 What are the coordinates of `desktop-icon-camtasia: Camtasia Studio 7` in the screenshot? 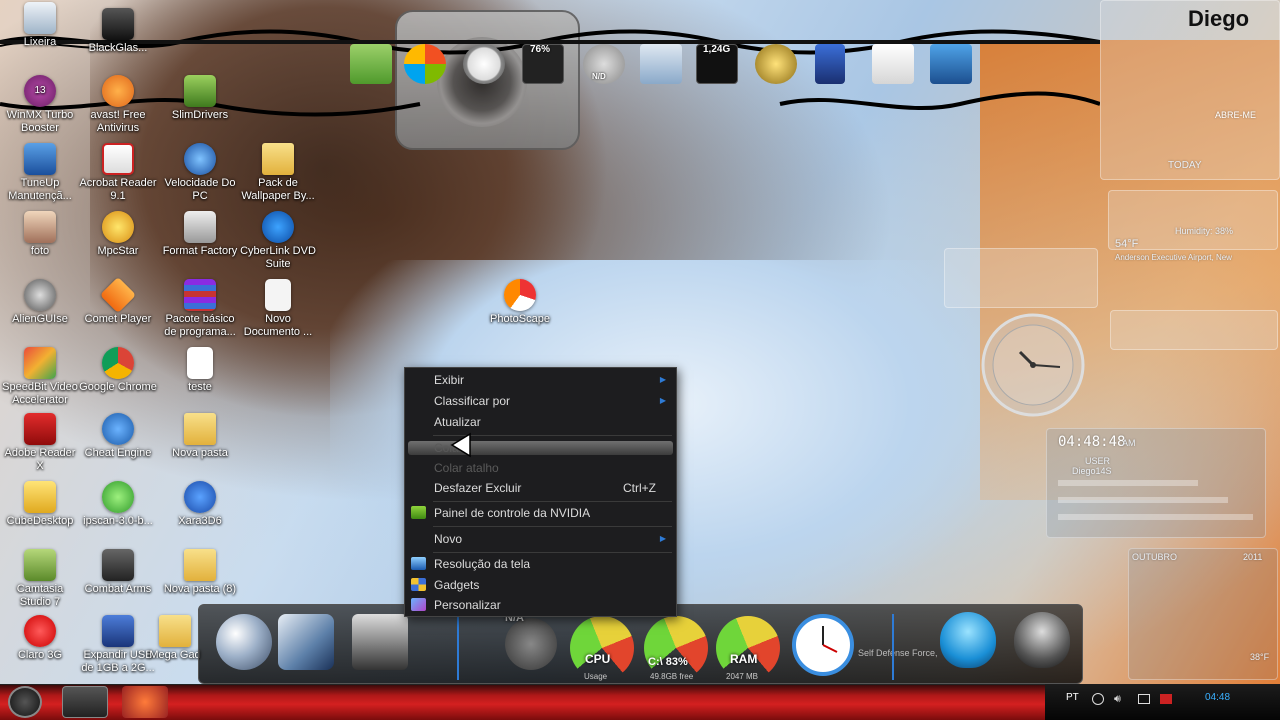 It's located at (40, 579).